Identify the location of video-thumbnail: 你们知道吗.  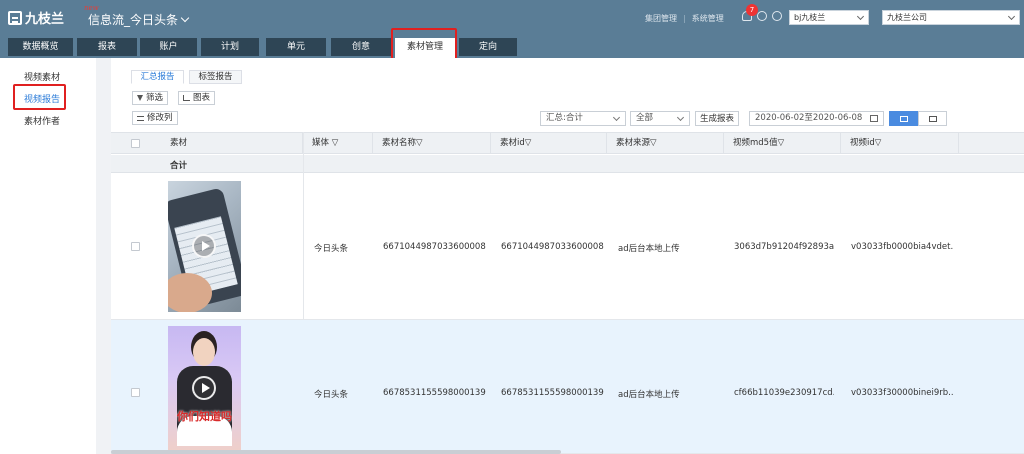
(204, 390).